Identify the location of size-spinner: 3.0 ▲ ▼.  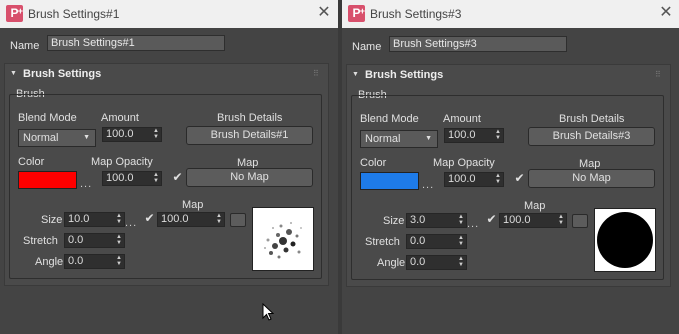
(436, 220).